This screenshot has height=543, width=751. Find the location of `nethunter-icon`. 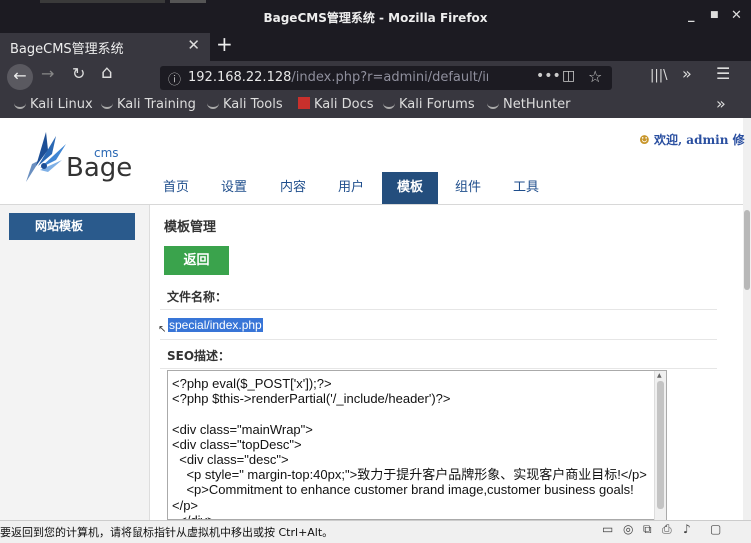

nethunter-icon is located at coordinates (493, 103).